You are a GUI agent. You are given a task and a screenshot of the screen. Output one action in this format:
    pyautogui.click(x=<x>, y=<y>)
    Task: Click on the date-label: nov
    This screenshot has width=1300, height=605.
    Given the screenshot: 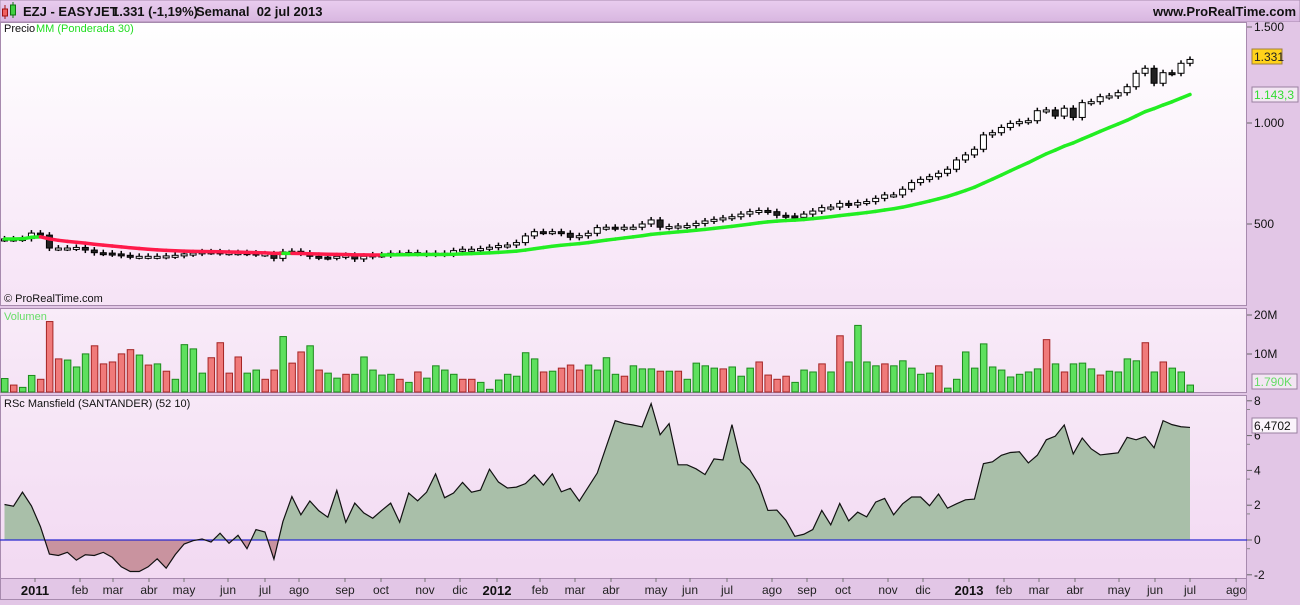 What is the action you would take?
    pyautogui.click(x=887, y=590)
    